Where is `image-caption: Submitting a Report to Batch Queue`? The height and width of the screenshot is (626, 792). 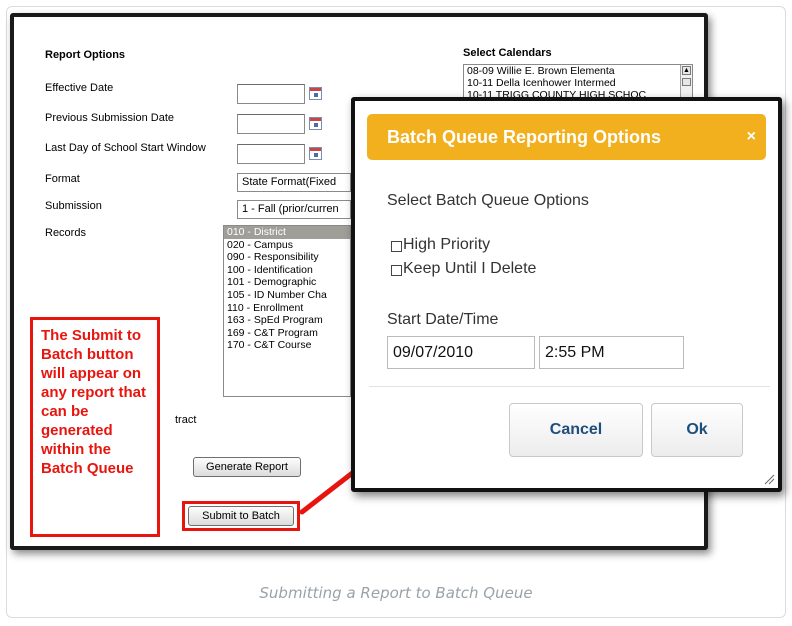 image-caption: Submitting a Report to Batch Queue is located at coordinates (396, 593).